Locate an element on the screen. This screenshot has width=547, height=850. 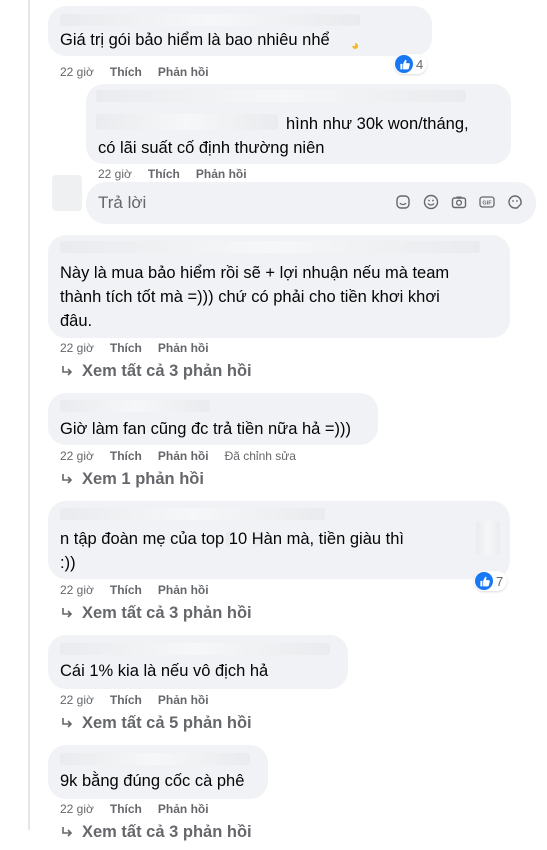
sticker-face-icon is located at coordinates (515, 202).